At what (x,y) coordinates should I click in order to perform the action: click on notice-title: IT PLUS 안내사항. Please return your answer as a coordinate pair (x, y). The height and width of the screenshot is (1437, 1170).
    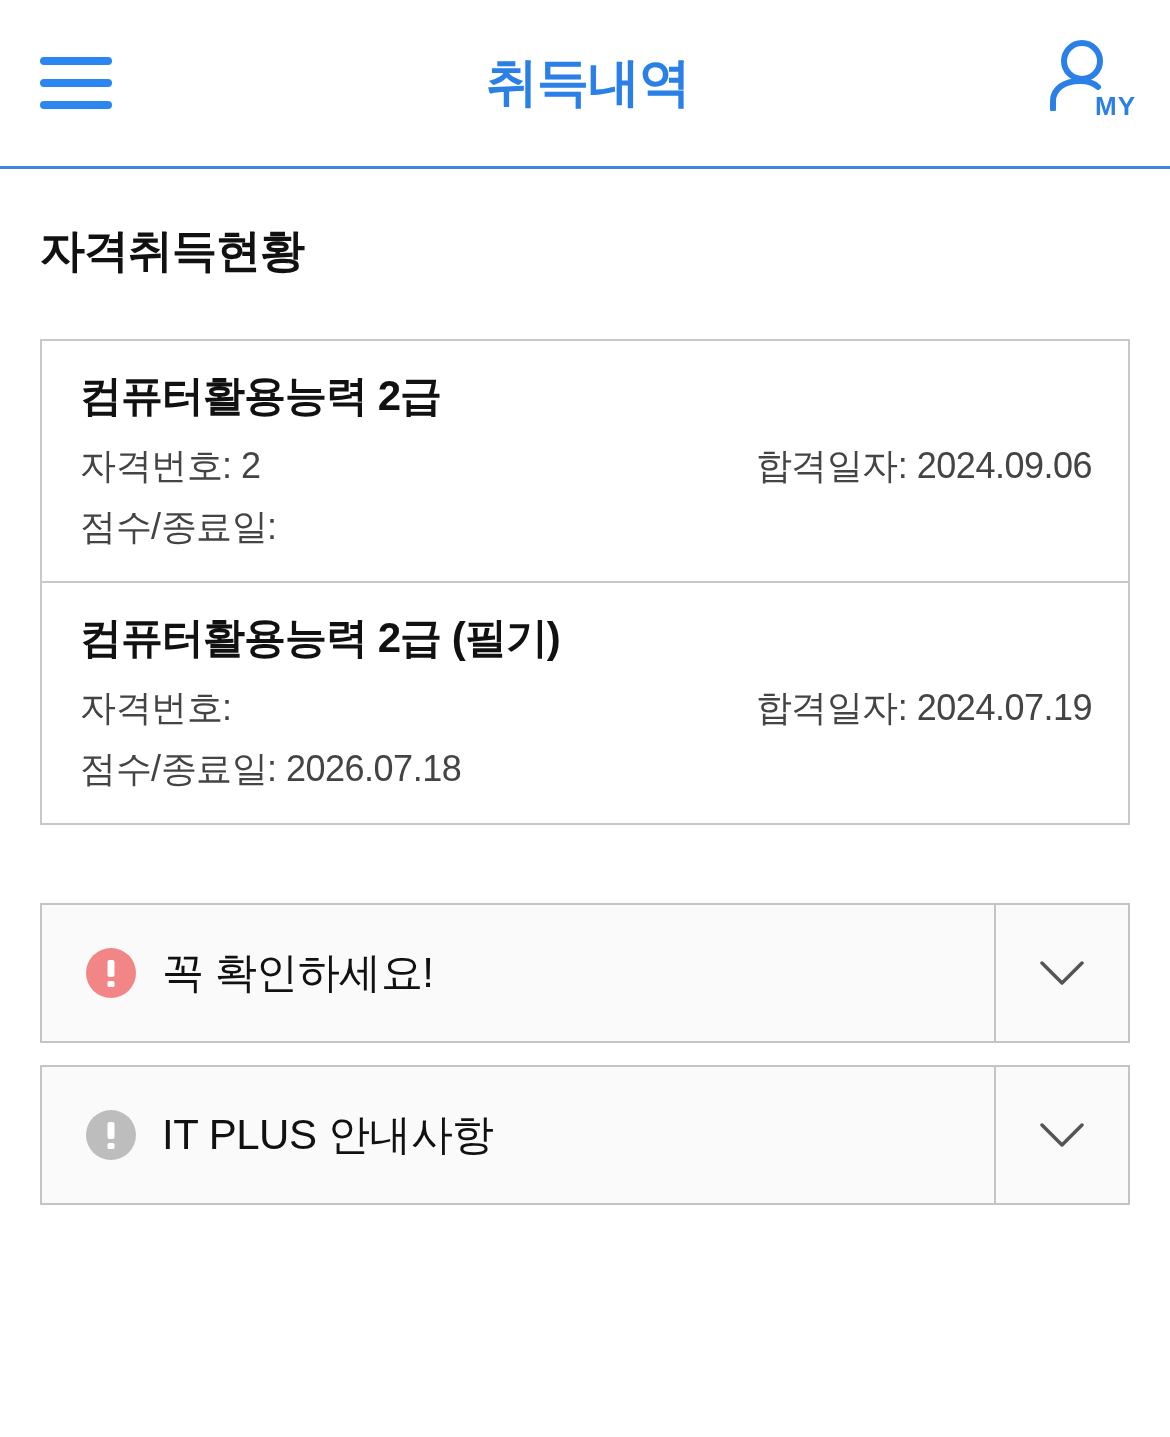
    Looking at the image, I should click on (328, 1135).